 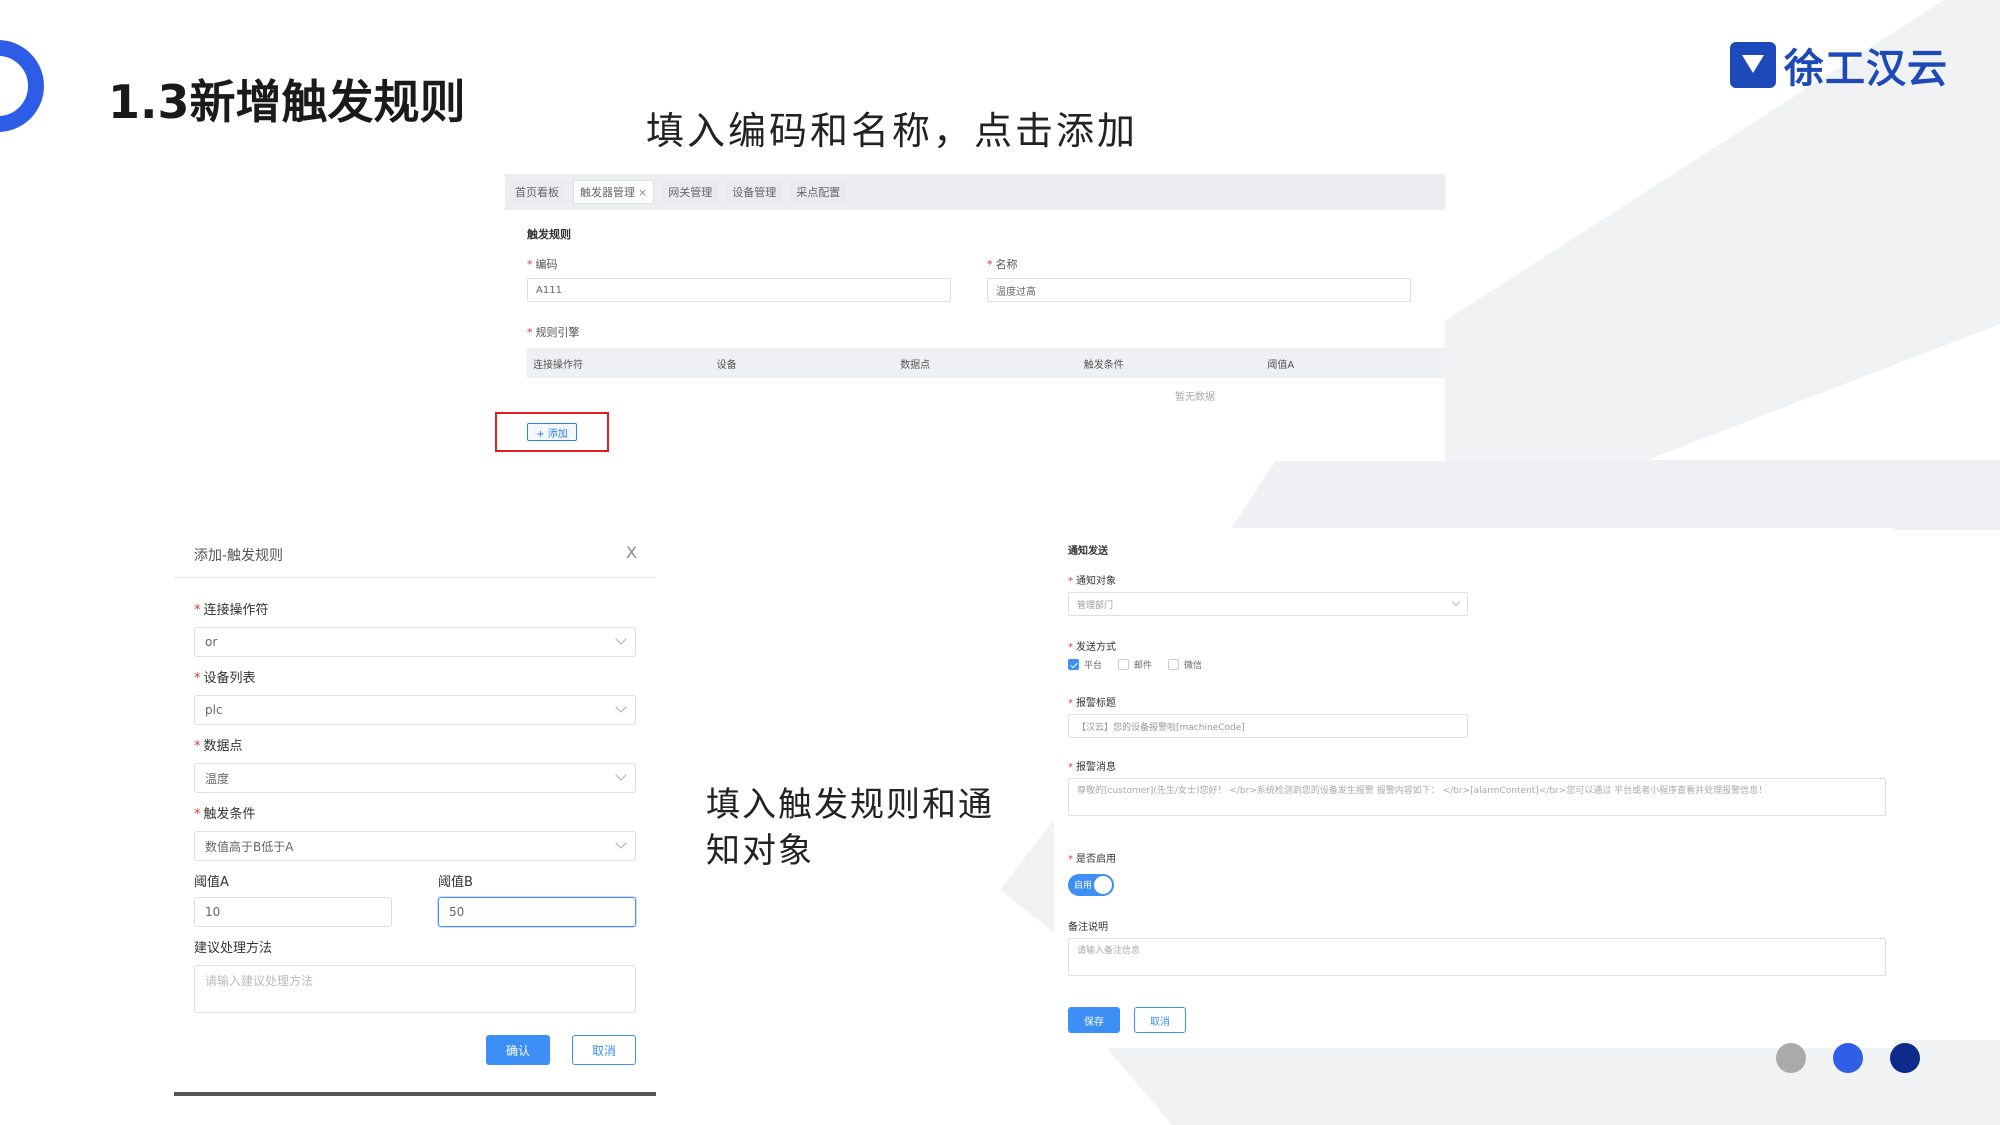 I want to click on tab-point-config: 采点配置, so click(x=818, y=192).